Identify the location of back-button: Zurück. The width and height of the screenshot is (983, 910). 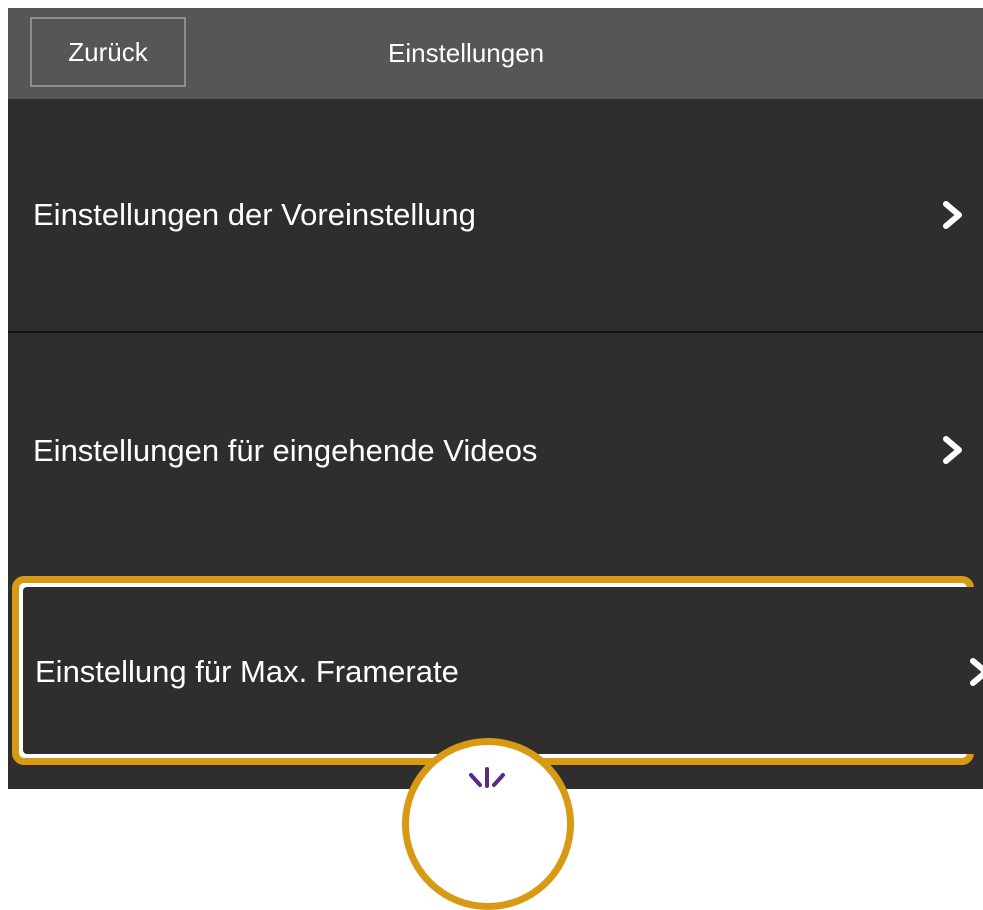
(108, 52).